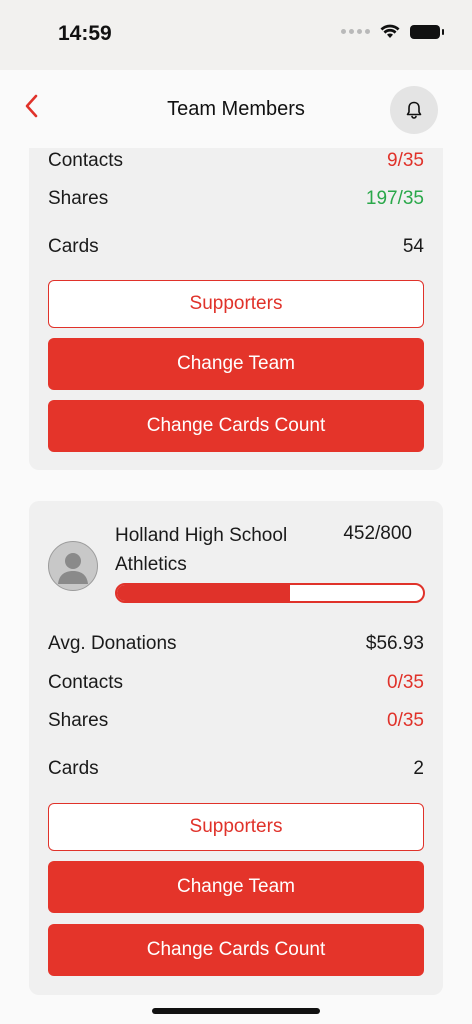  Describe the element at coordinates (85, 33) in the screenshot. I see `status-time: 14:59` at that location.